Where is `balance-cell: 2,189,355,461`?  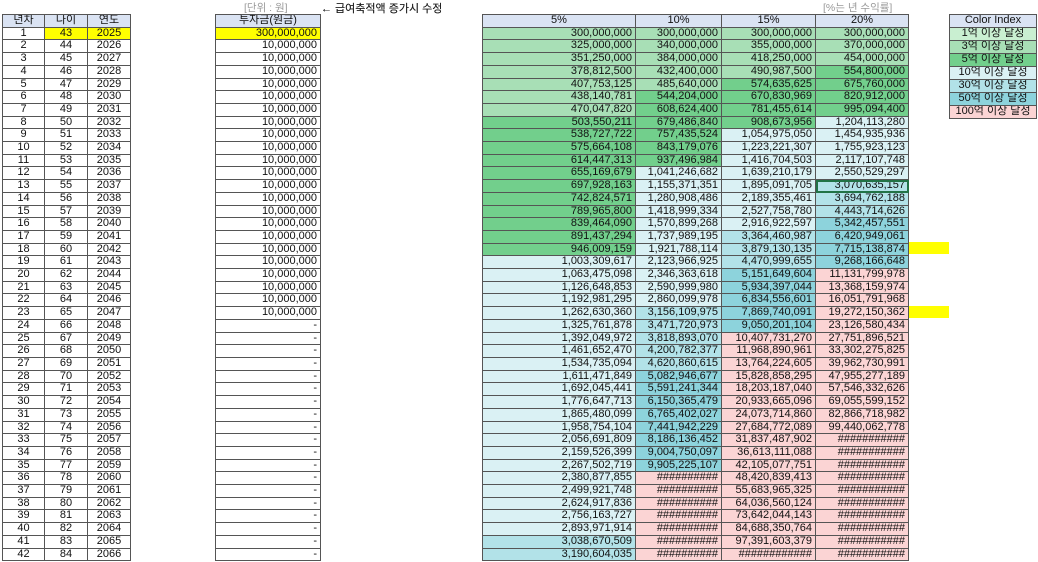
balance-cell: 2,189,355,461 is located at coordinates (769, 199).